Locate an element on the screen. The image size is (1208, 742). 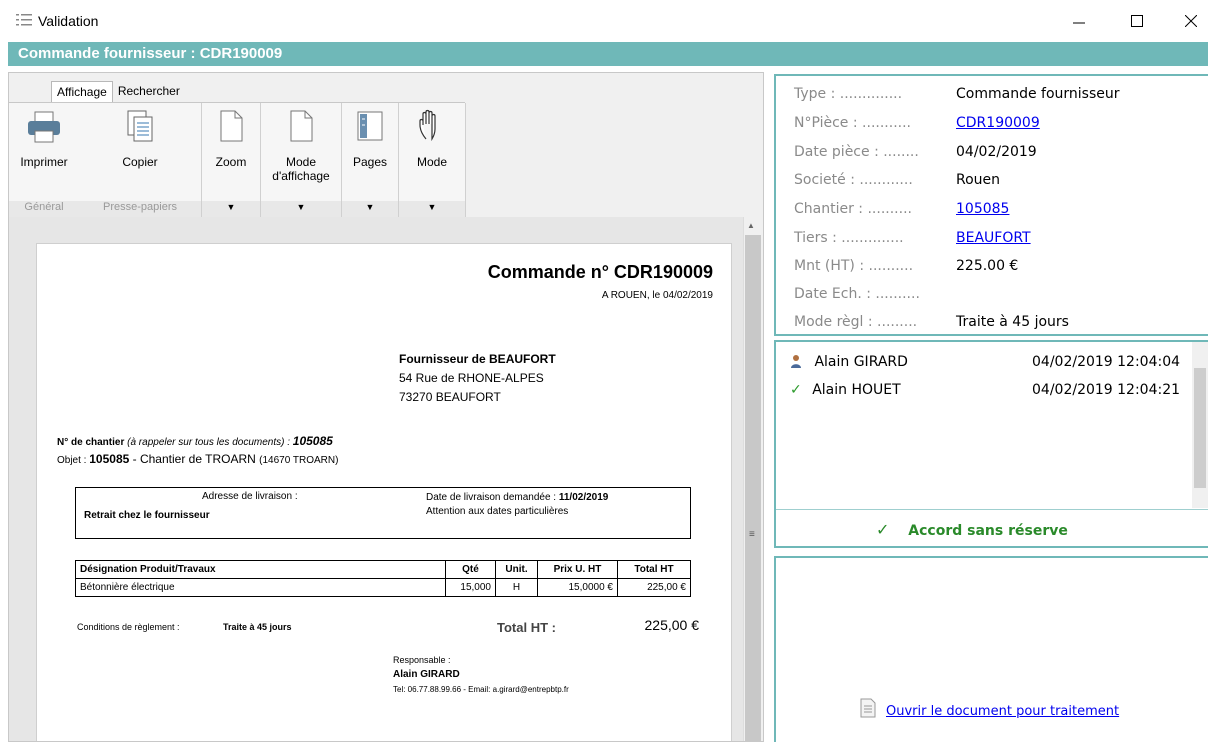
delivery-date-label: Date de livraison demandée : is located at coordinates (492, 497).